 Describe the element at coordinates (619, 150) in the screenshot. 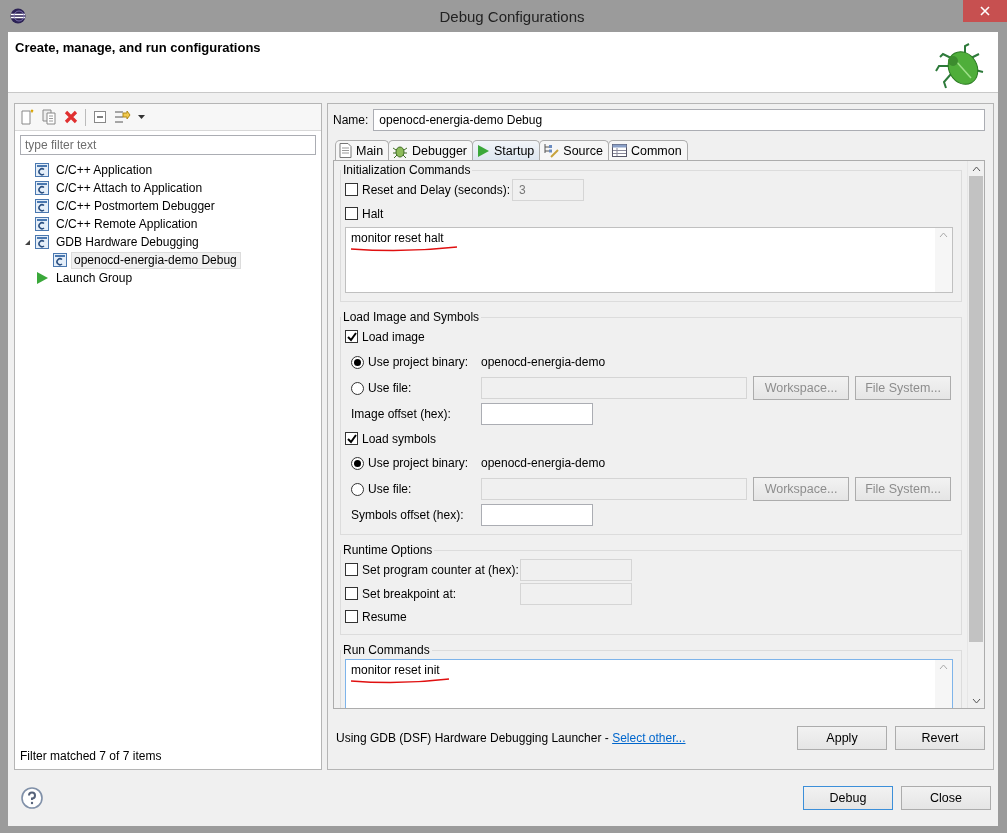

I see `table-icon` at that location.